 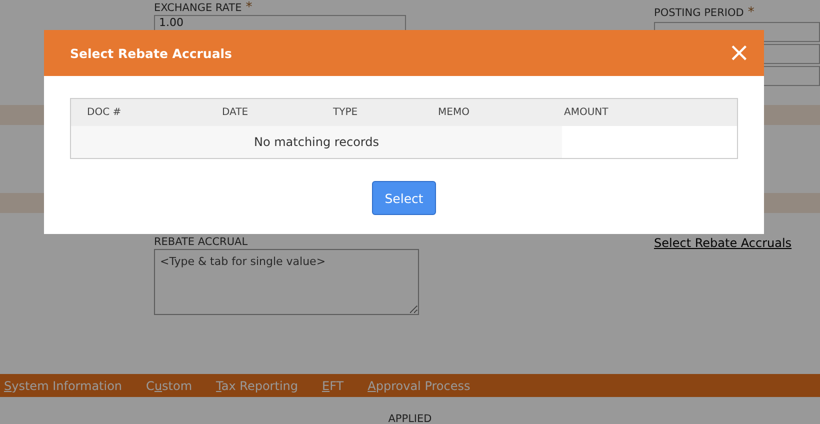 What do you see at coordinates (642, 112) in the screenshot?
I see `column-header: AMOUNT` at bounding box center [642, 112].